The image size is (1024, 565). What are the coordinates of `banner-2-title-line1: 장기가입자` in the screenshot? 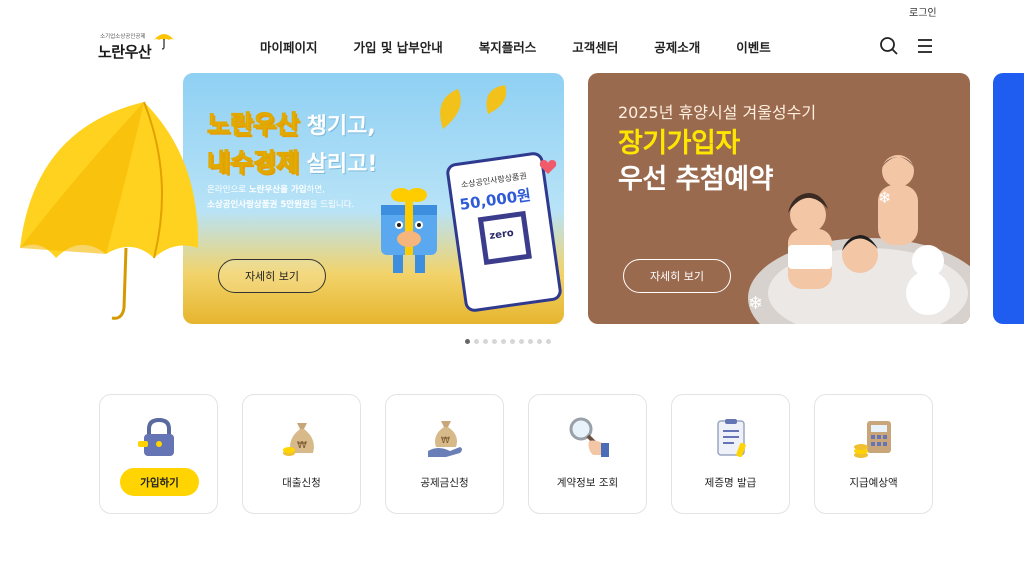 It's located at (679, 143).